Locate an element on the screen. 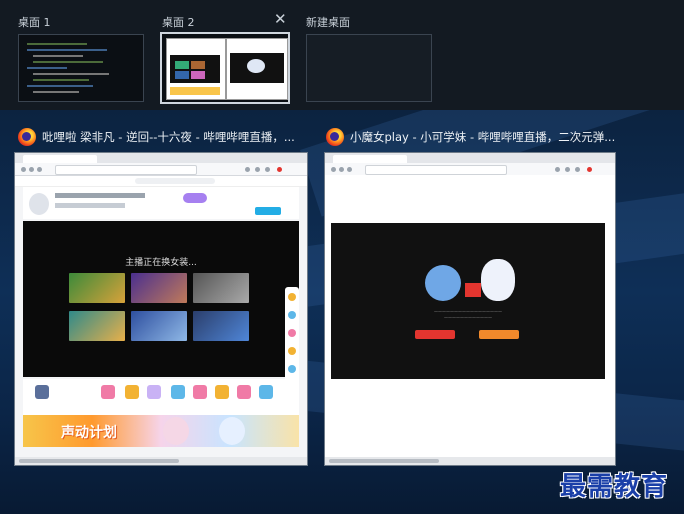 The width and height of the screenshot is (684, 514). gift-bar is located at coordinates (161, 397).